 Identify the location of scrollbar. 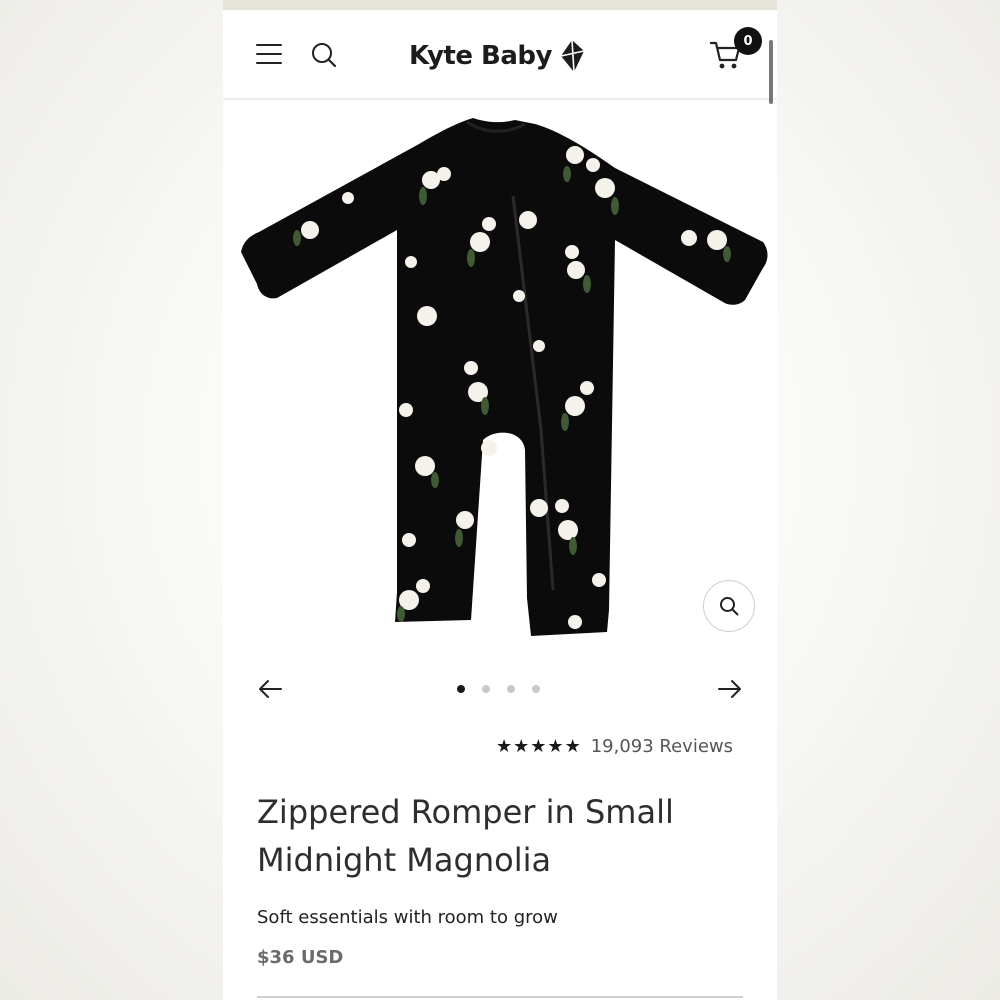
(771, 72).